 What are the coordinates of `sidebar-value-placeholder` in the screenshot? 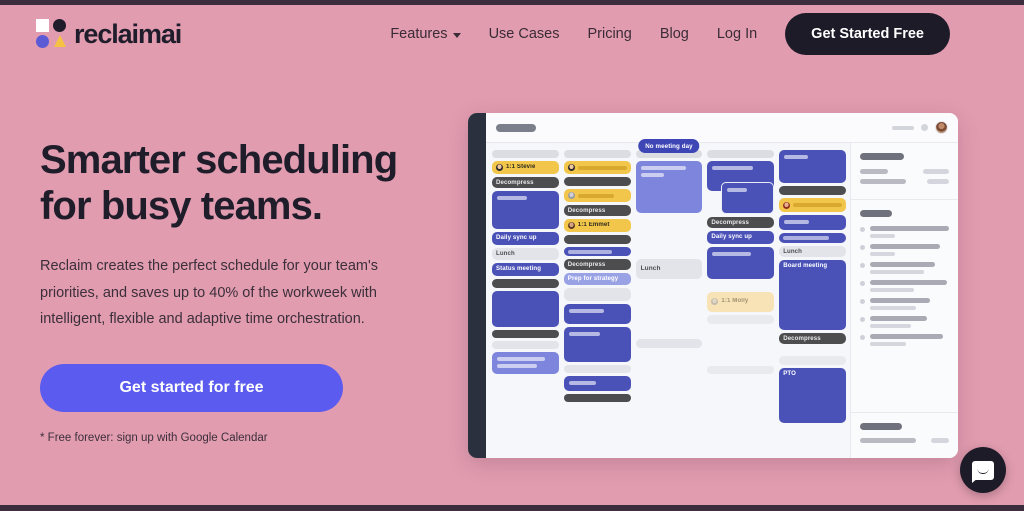 It's located at (940, 440).